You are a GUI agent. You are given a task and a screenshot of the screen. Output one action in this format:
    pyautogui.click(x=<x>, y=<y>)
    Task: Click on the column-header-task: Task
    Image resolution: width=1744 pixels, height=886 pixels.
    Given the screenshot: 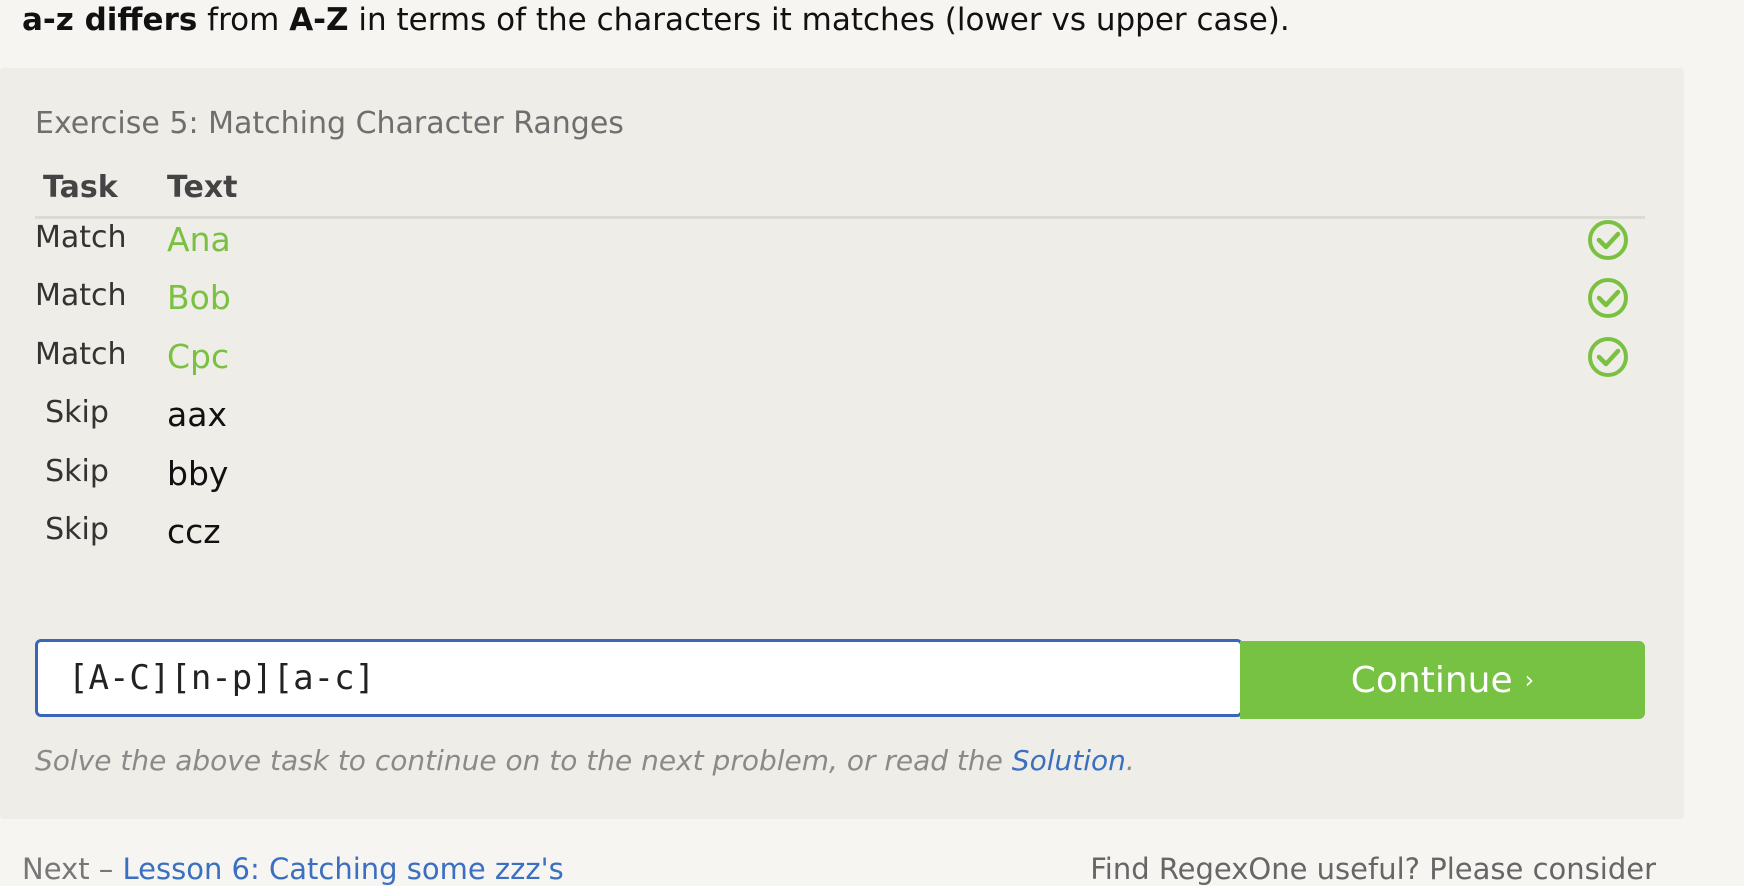 What is the action you would take?
    pyautogui.click(x=80, y=187)
    